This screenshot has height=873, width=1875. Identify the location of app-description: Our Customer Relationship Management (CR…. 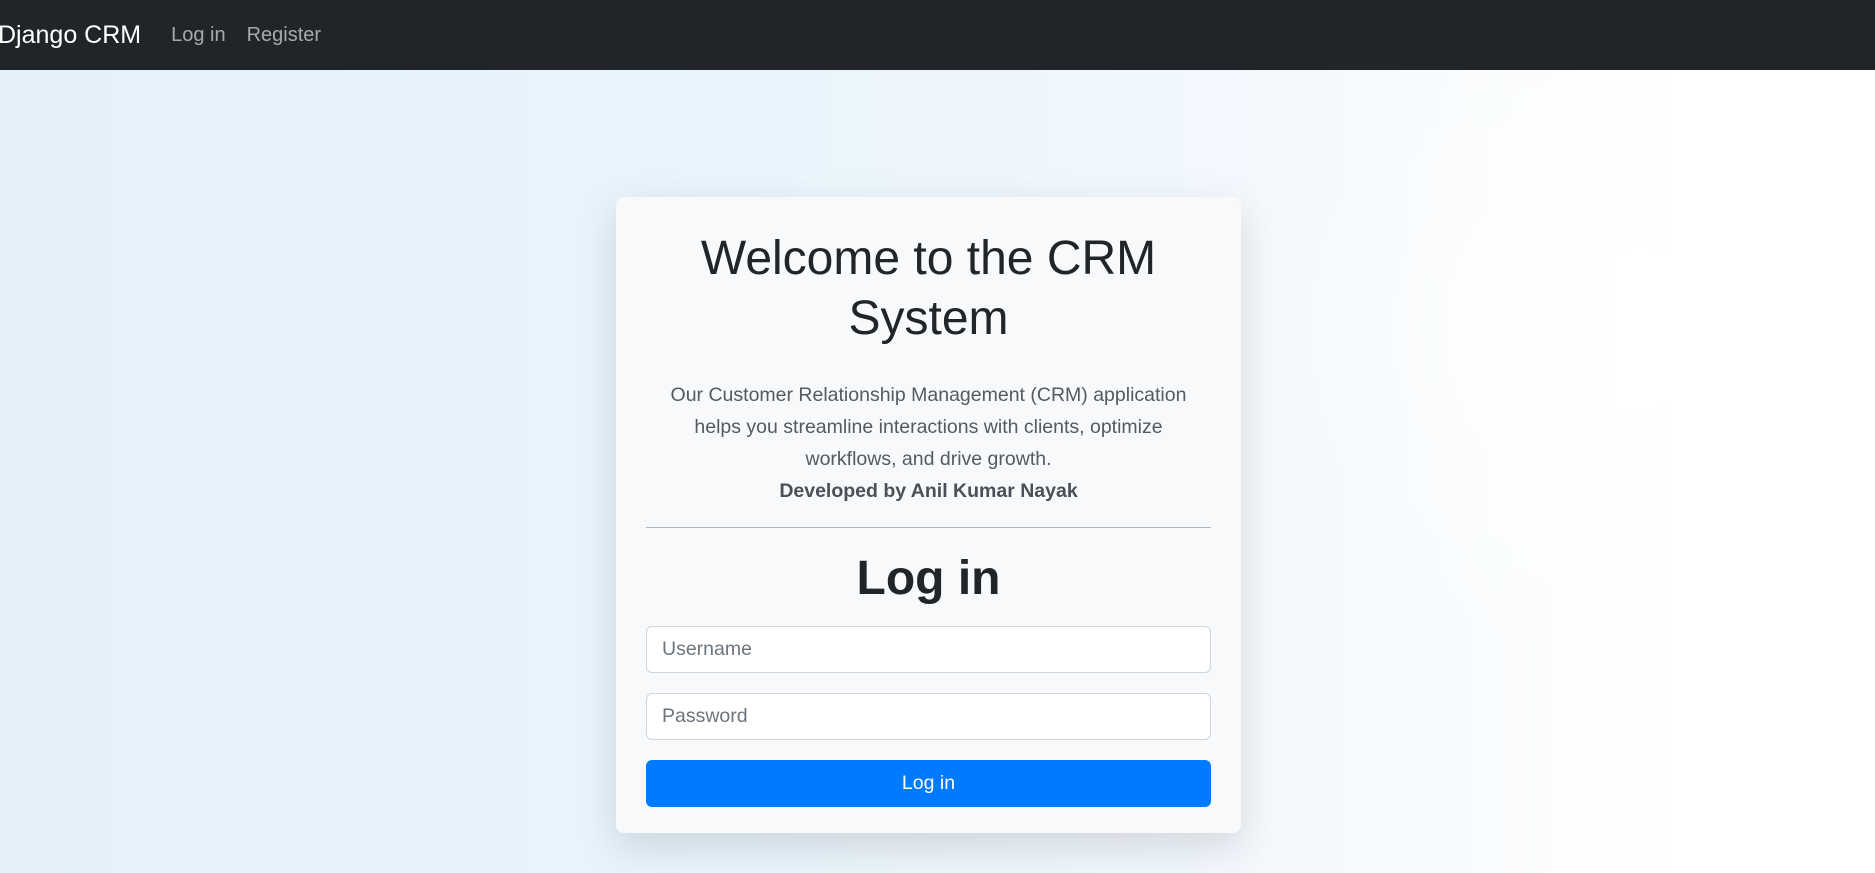
(929, 443).